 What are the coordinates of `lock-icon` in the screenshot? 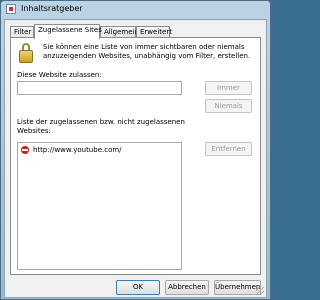 It's located at (27, 54).